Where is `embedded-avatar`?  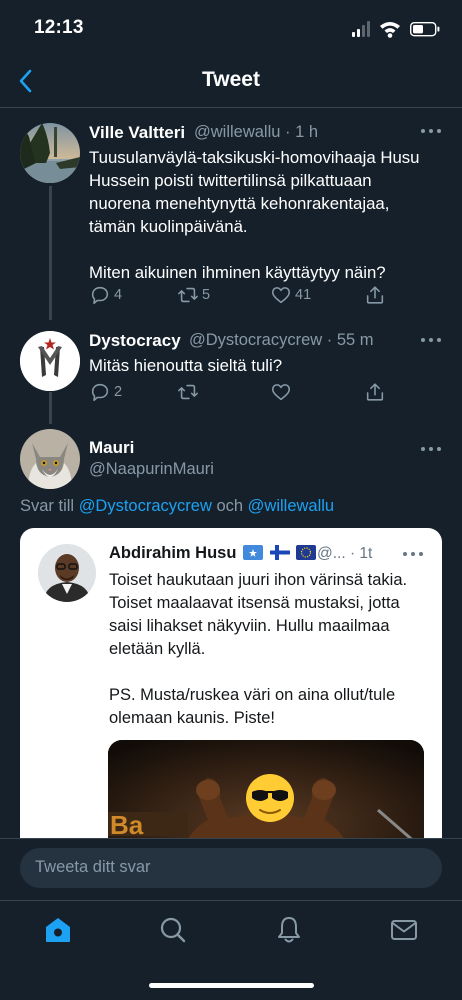 embedded-avatar is located at coordinates (67, 573).